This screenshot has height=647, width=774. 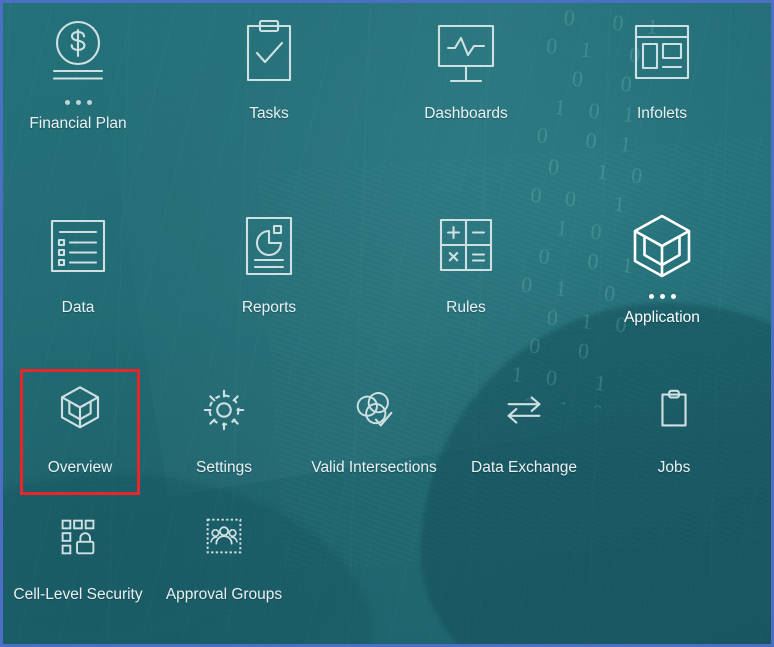 I want to click on card-label: Reports, so click(x=269, y=307).